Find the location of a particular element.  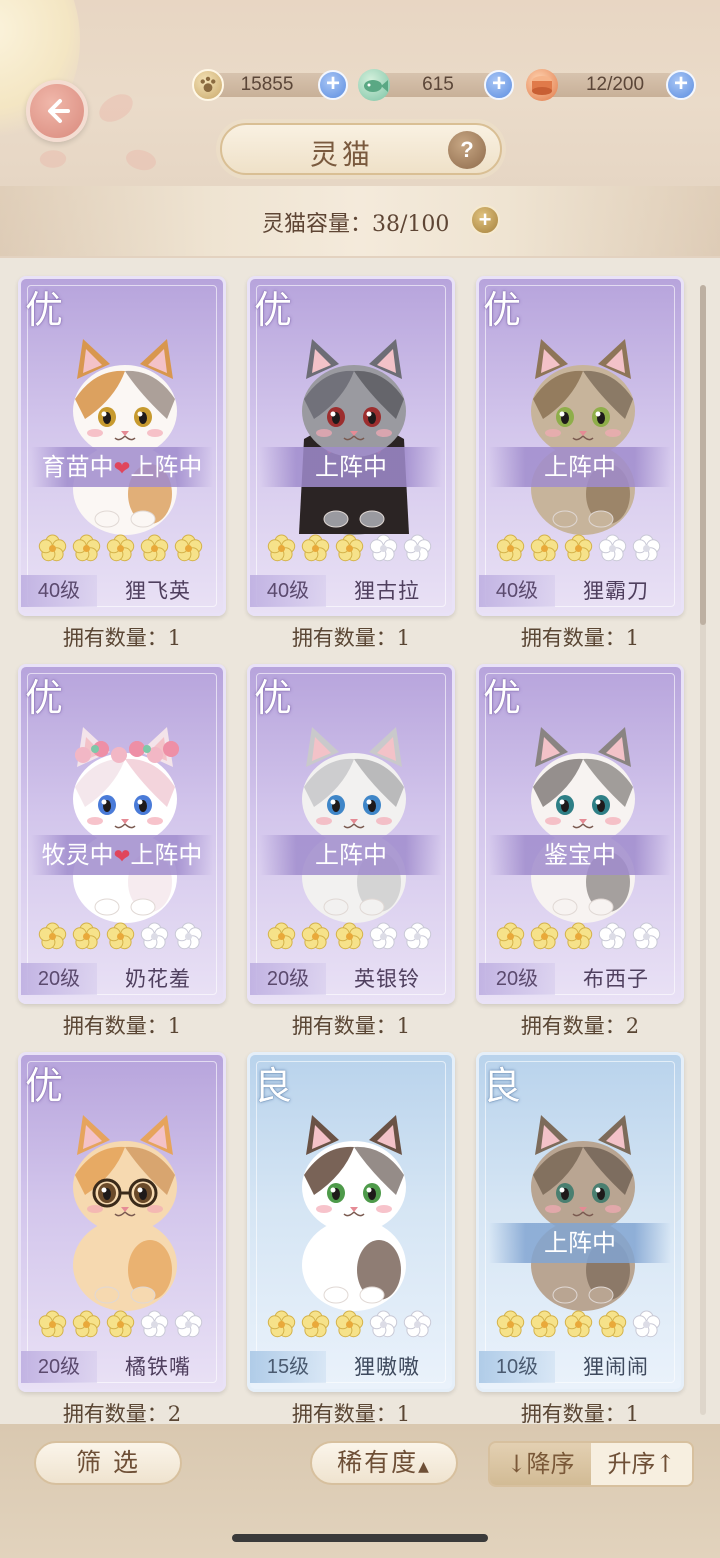

sort-order-toggle: ↓降序 升序↑ is located at coordinates (591, 1464).